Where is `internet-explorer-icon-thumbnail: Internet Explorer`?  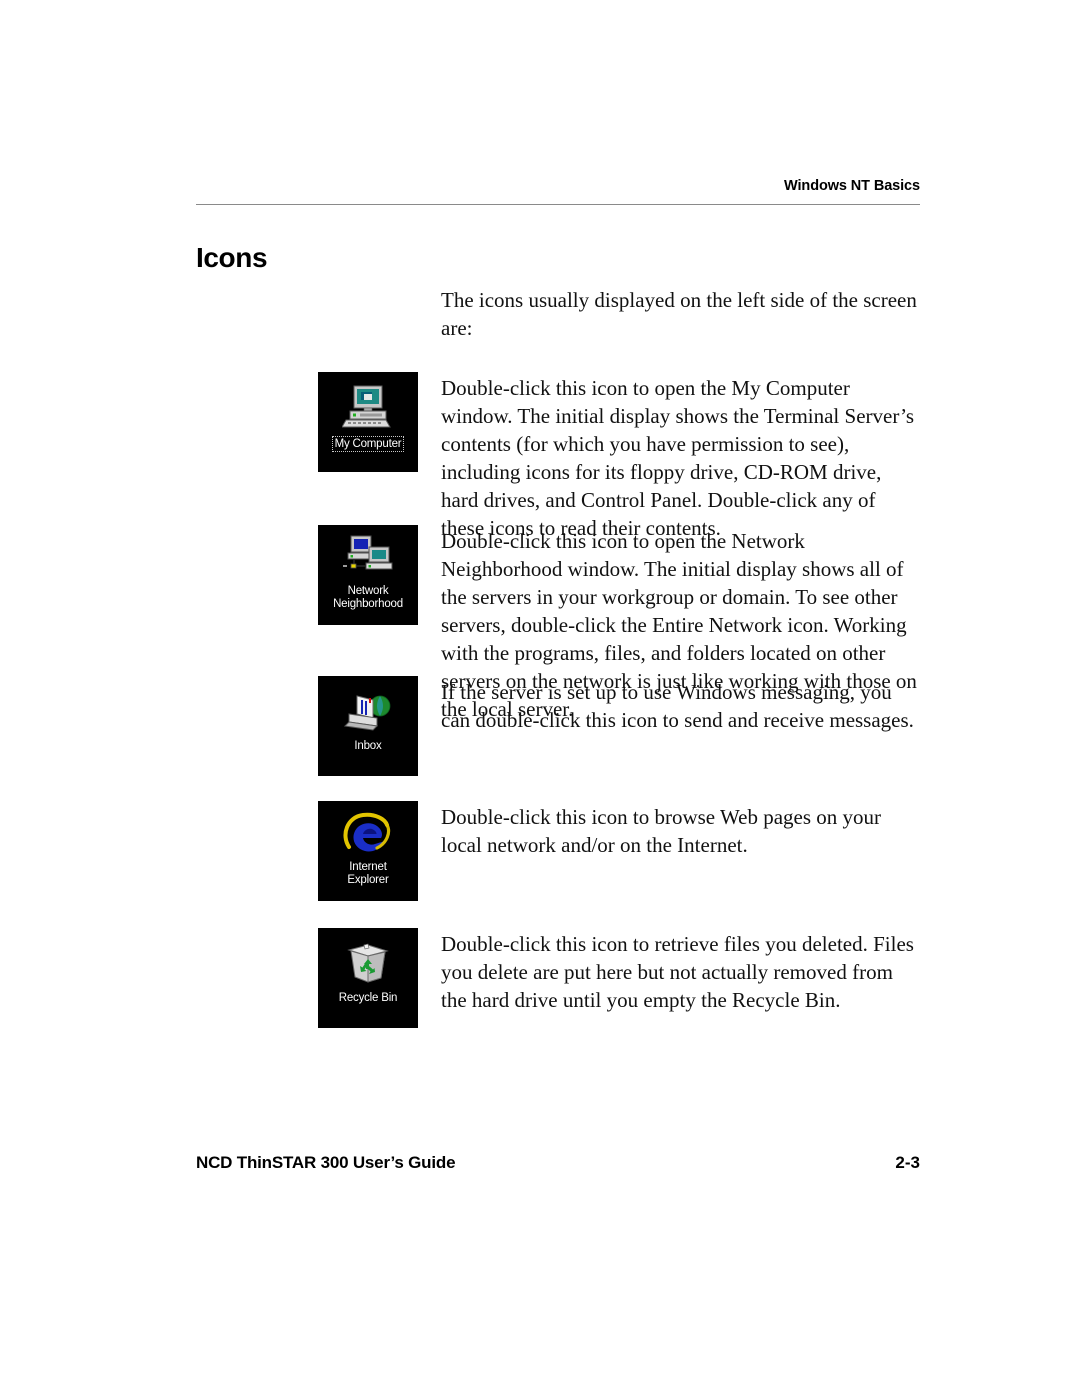 internet-explorer-icon-thumbnail: Internet Explorer is located at coordinates (368, 851).